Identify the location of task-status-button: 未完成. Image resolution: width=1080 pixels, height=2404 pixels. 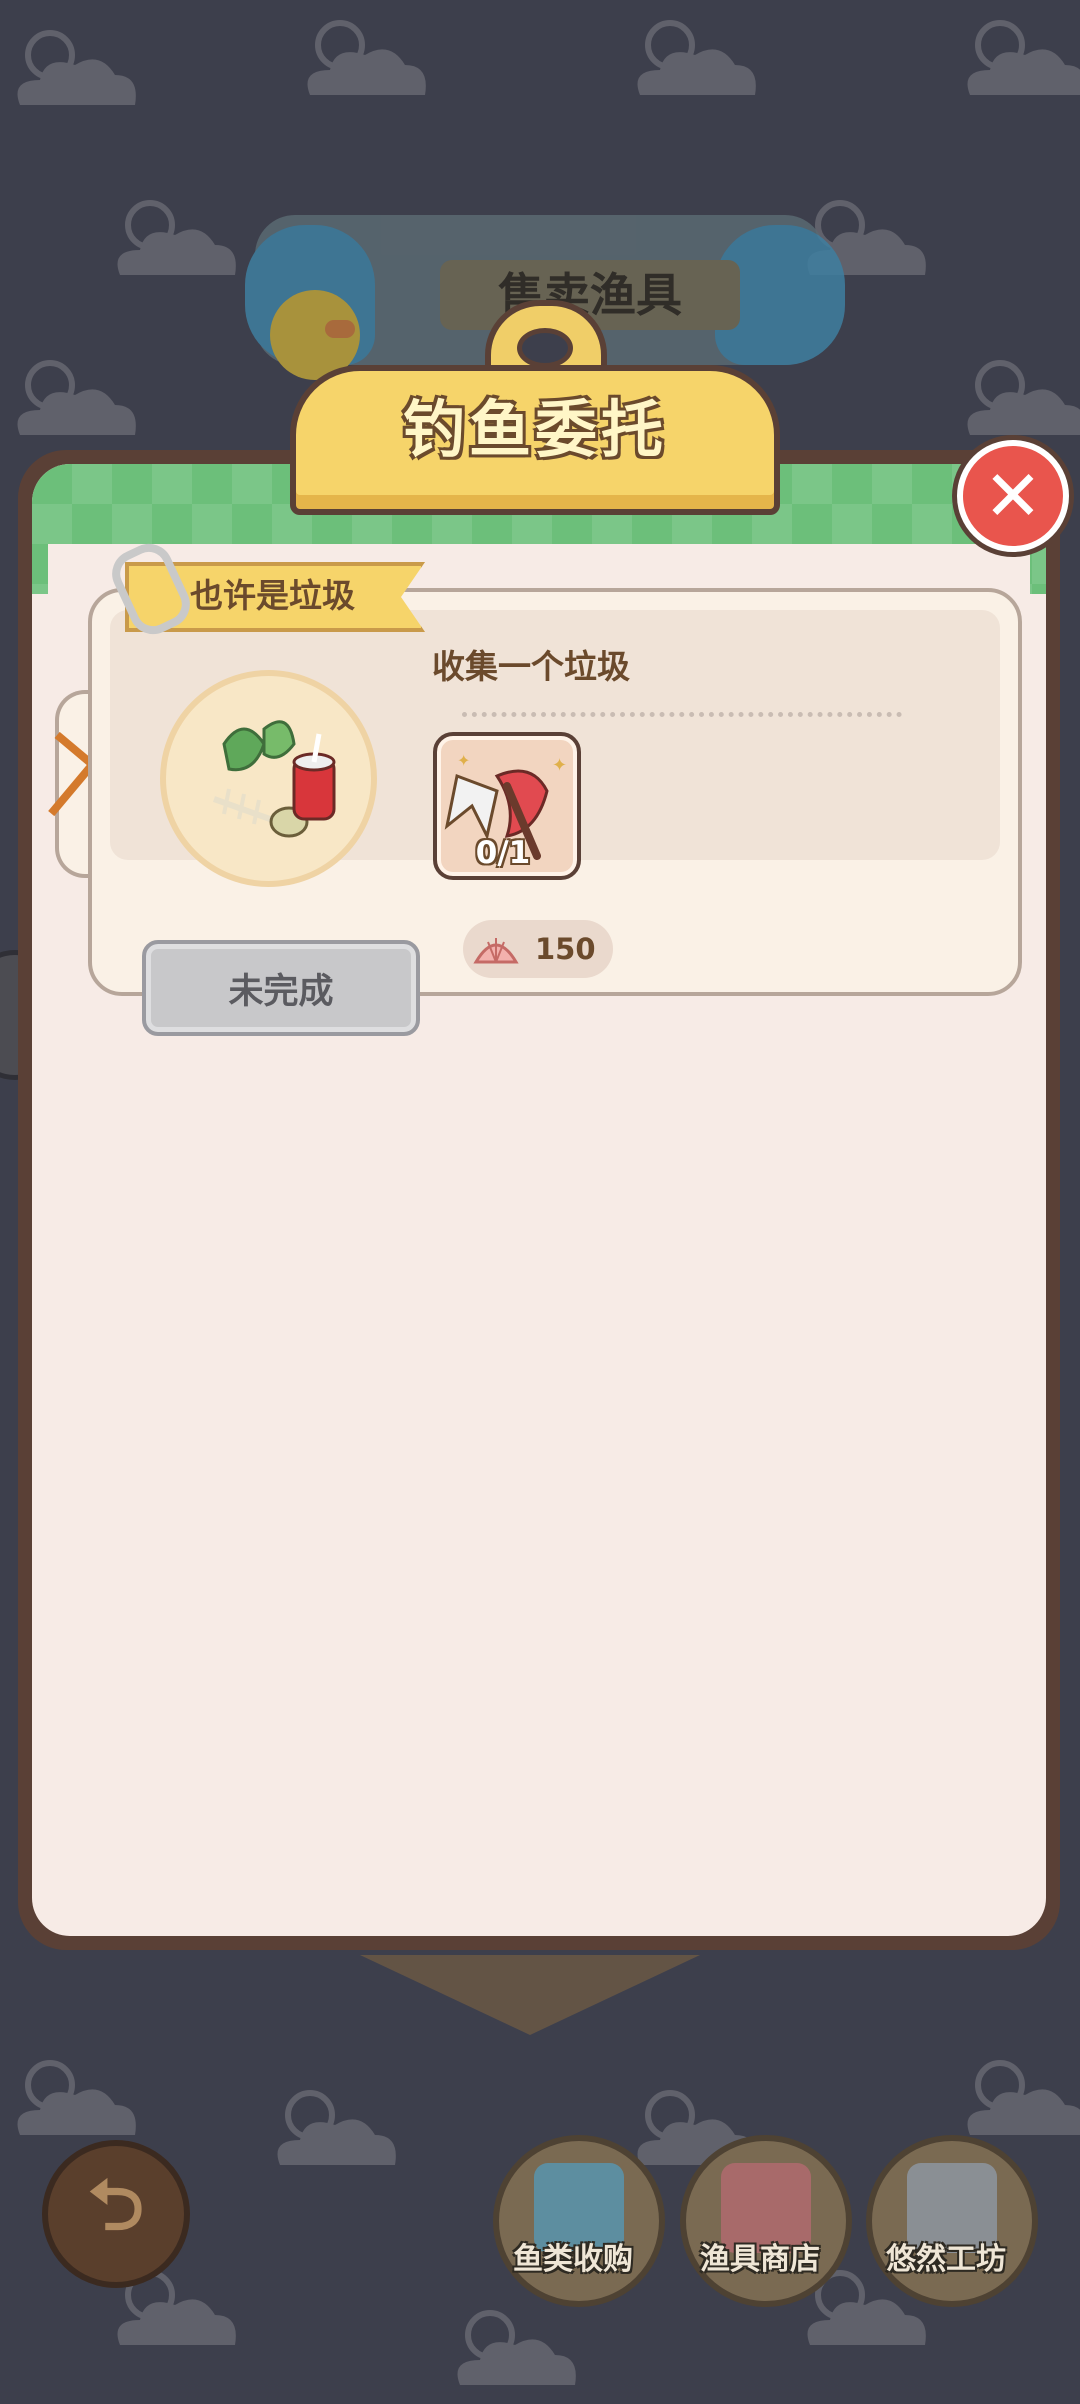
(281, 988).